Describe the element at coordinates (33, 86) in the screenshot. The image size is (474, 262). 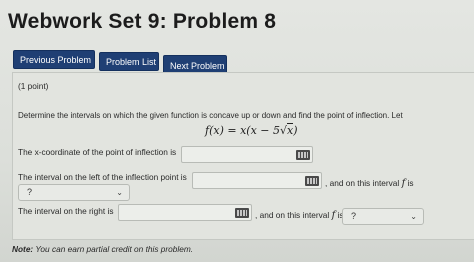
I see `points-label: (1 point)` at that location.